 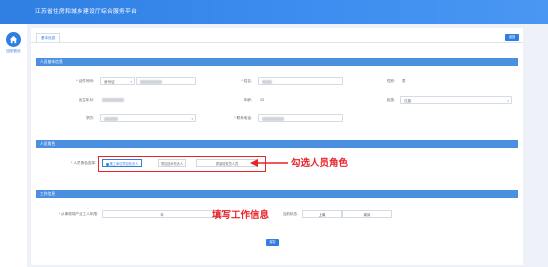 I want to click on ethnicity-select: 汉族 ▾, so click(x=456, y=100).